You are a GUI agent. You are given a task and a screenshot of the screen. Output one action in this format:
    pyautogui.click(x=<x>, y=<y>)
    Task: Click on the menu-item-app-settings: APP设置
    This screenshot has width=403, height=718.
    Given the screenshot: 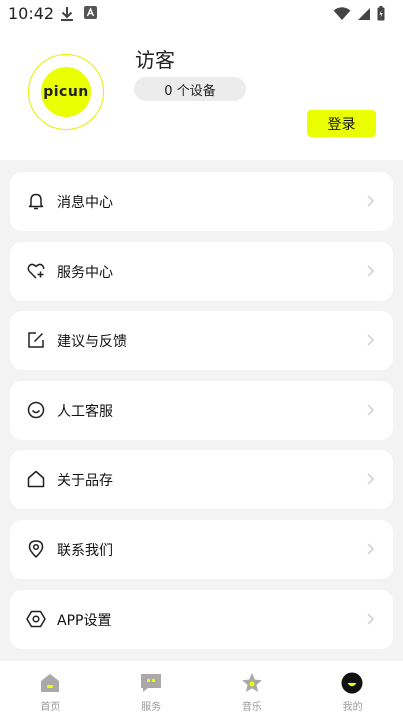 What is the action you would take?
    pyautogui.click(x=201, y=619)
    